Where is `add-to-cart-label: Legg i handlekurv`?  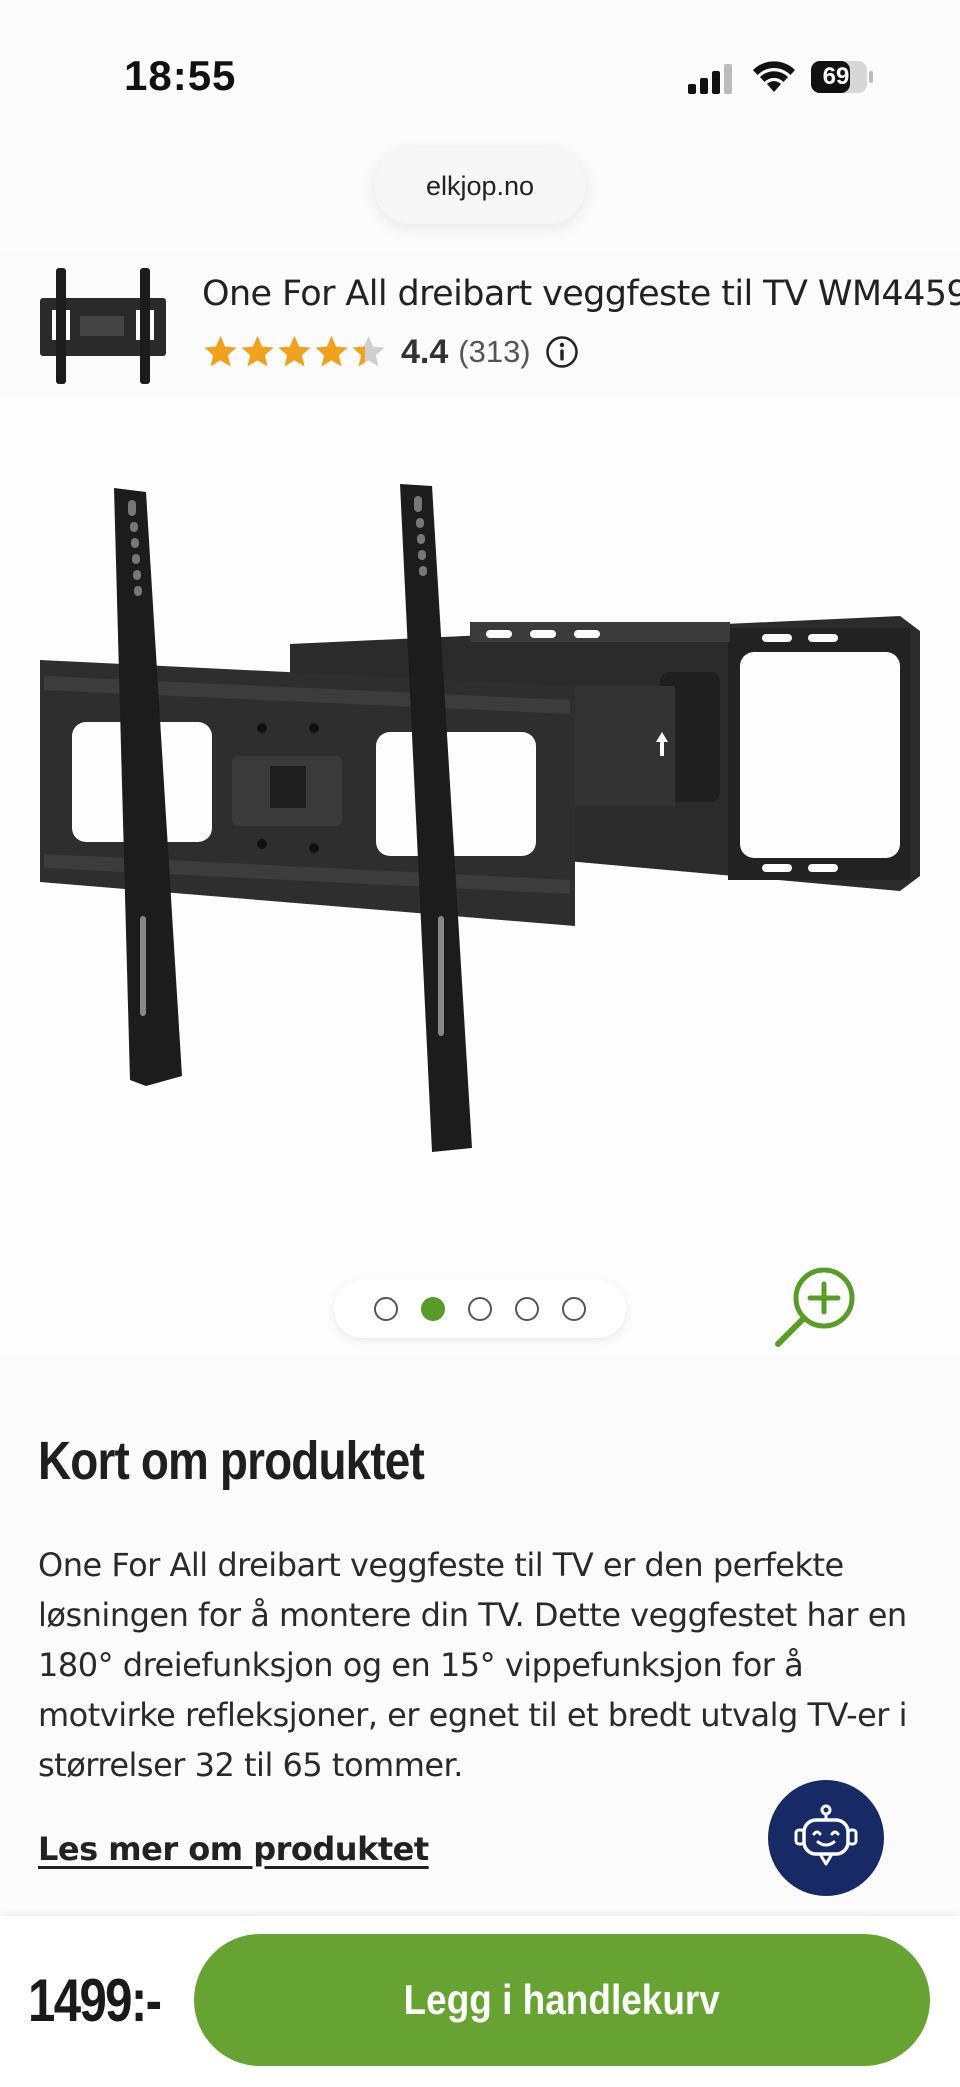 add-to-cart-label: Legg i handlekurv is located at coordinates (562, 1999).